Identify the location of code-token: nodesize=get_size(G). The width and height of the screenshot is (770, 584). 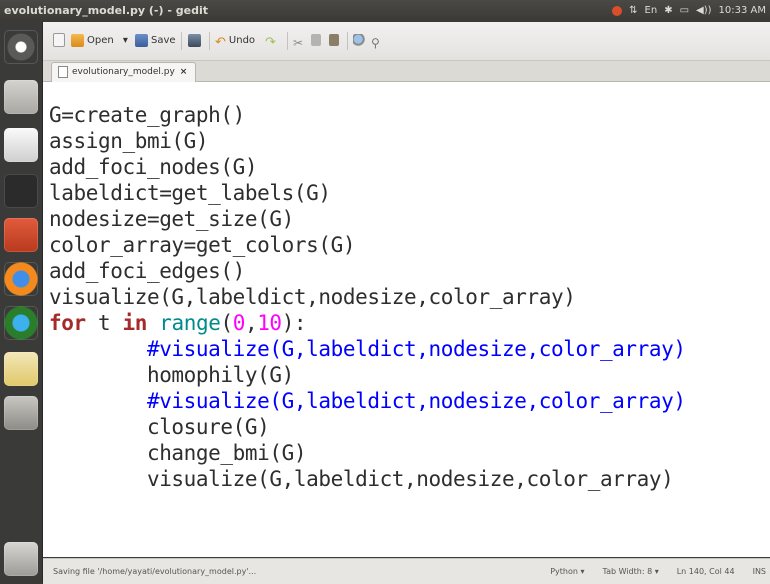
(171, 219).